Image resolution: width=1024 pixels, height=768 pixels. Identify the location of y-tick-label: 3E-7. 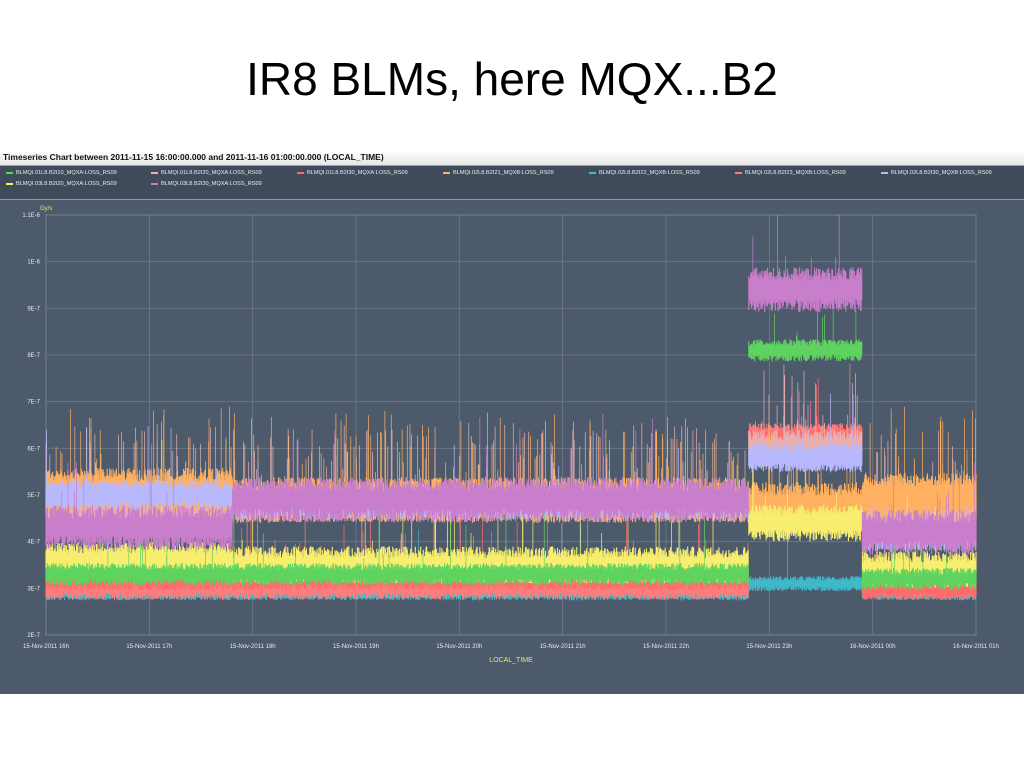
(33, 589).